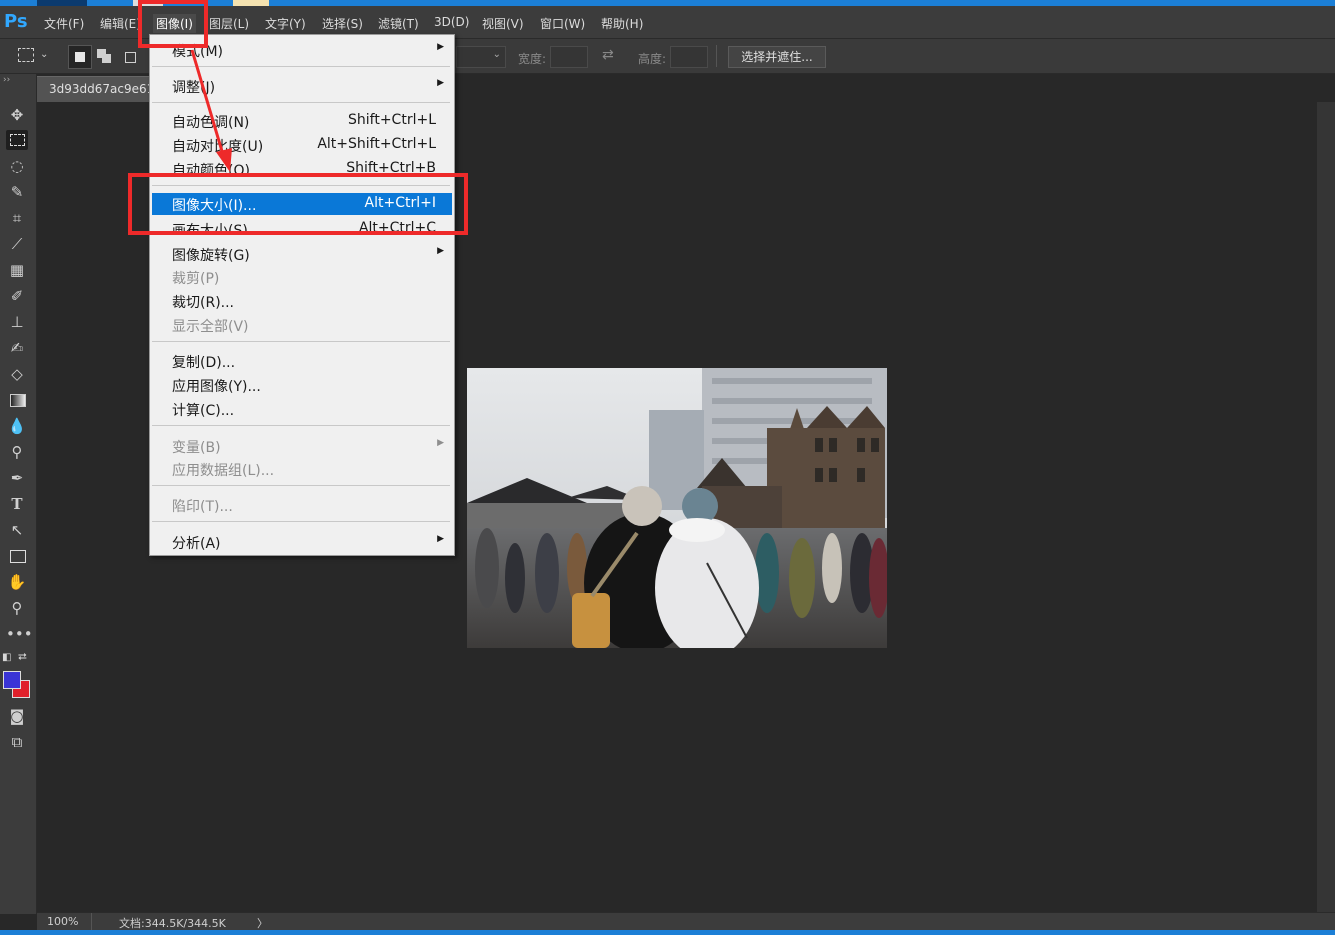  I want to click on blur-tool-icon: 💧, so click(17, 426).